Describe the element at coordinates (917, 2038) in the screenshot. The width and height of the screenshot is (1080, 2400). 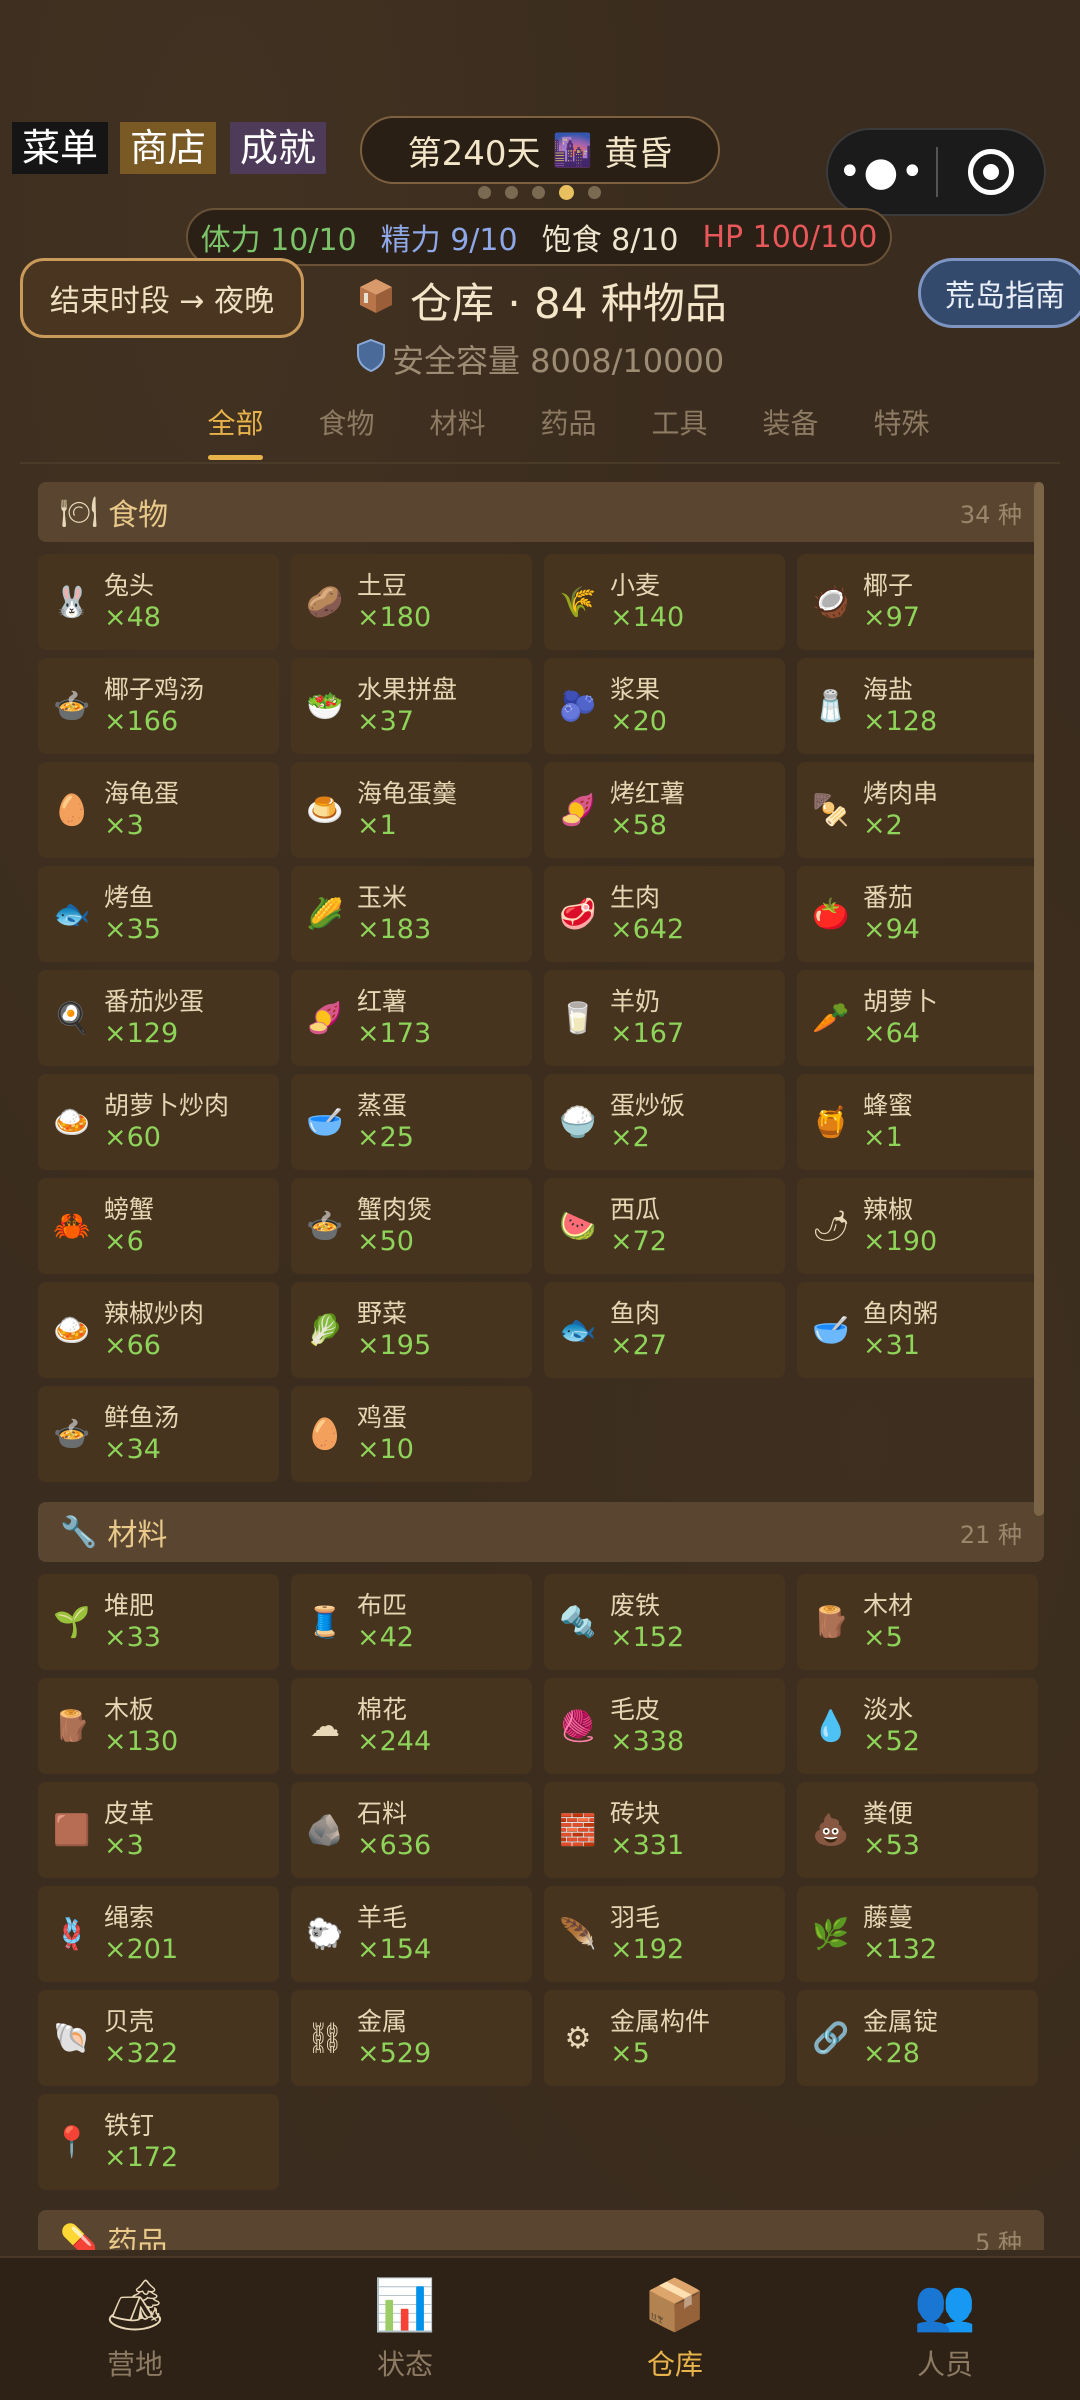
I see `inventory-item: 🔗 金属锭 ×28` at that location.